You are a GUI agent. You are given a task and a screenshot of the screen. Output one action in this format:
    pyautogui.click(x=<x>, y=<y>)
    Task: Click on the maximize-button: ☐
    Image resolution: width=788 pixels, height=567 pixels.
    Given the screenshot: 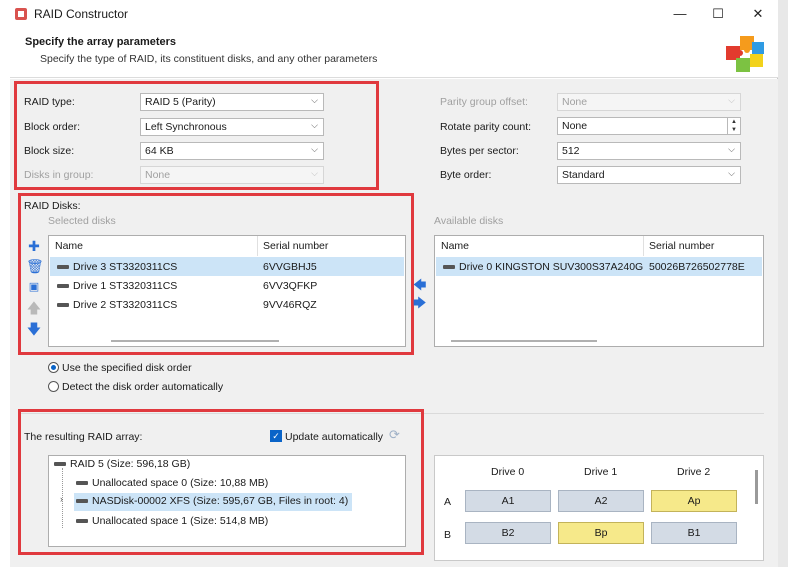 What is the action you would take?
    pyautogui.click(x=718, y=14)
    